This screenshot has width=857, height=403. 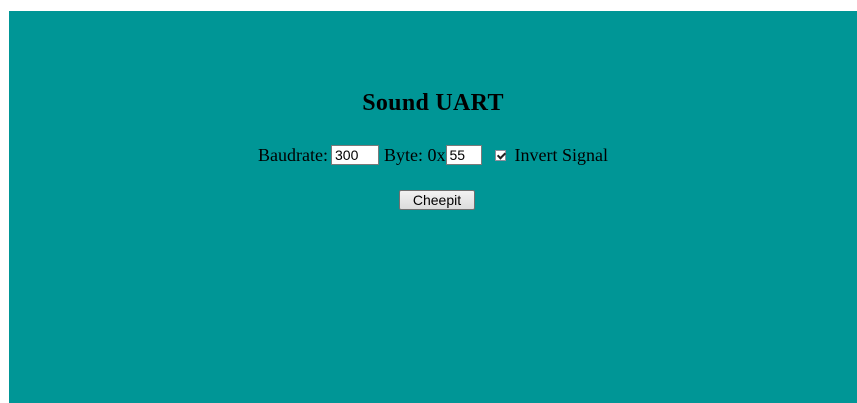 What do you see at coordinates (415, 155) in the screenshot?
I see `byte-label: Byte: 0x` at bounding box center [415, 155].